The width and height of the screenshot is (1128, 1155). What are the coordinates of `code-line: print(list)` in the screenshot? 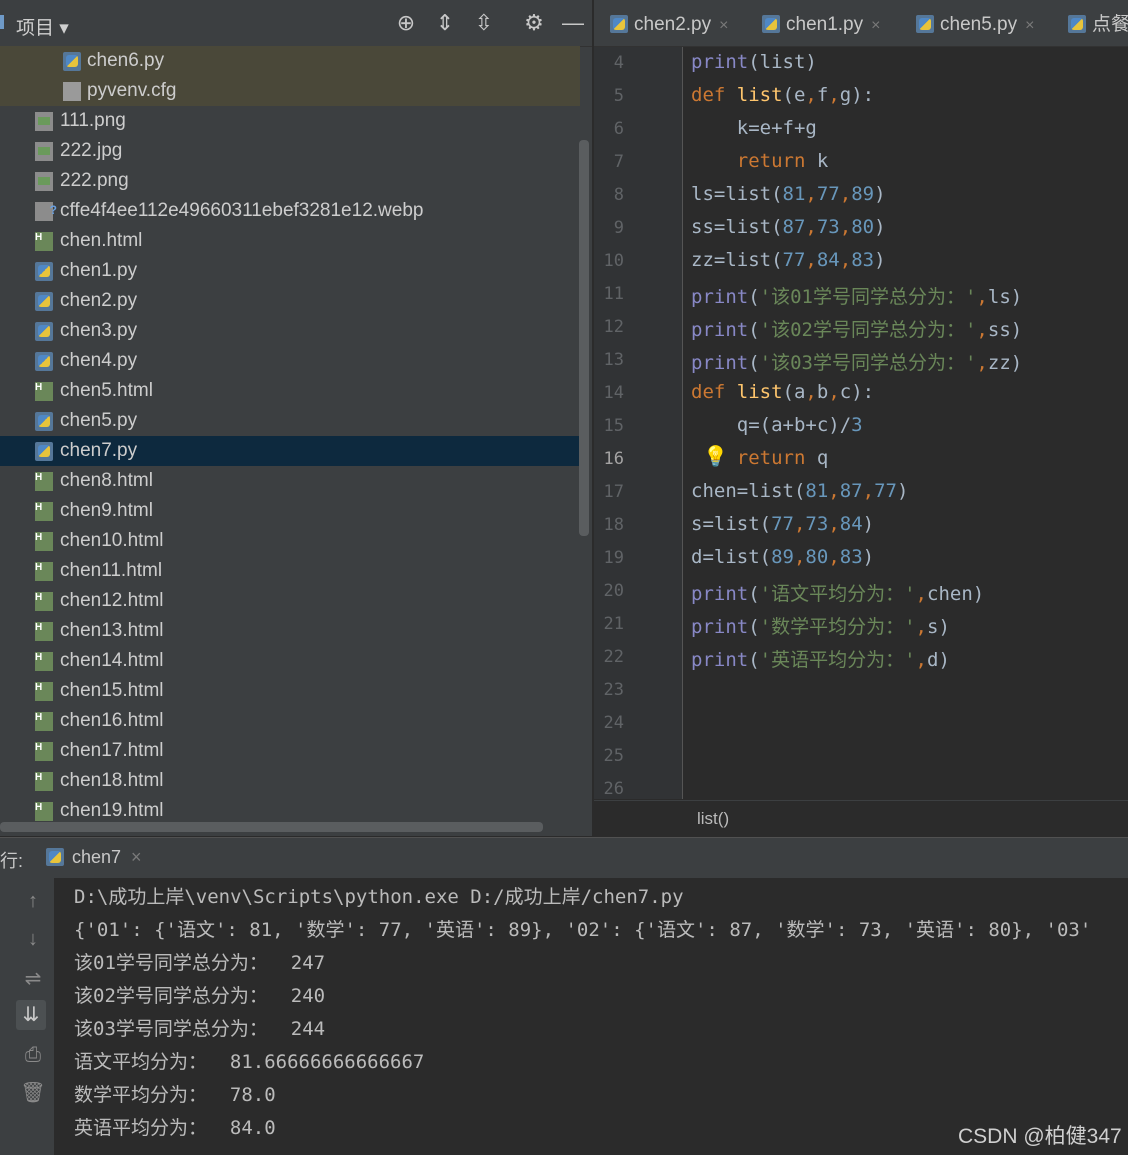 It's located at (754, 62).